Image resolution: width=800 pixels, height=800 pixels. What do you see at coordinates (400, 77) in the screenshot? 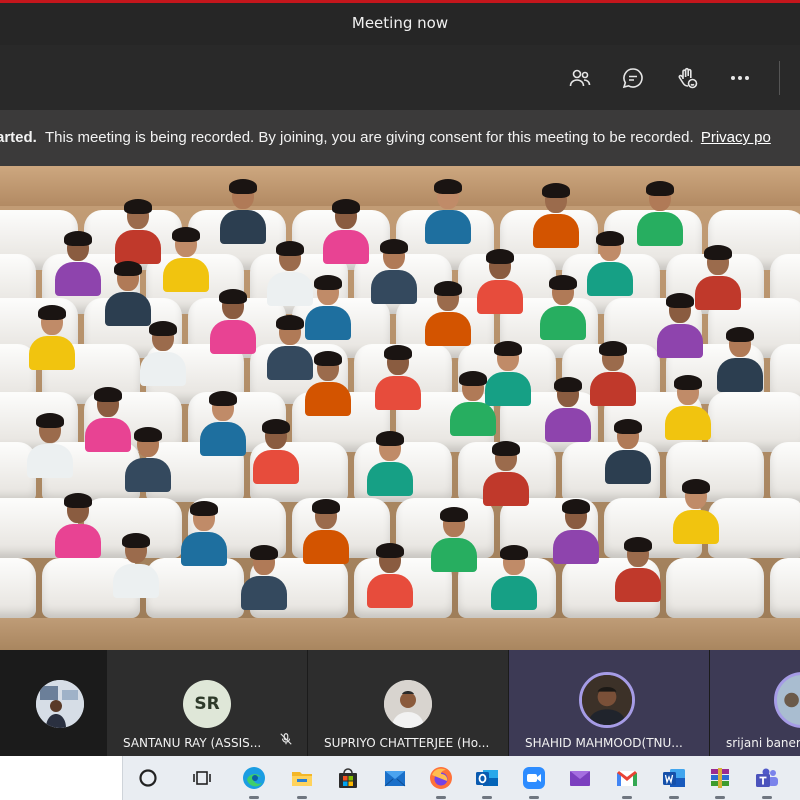
I see `meeting-toolbar` at bounding box center [400, 77].